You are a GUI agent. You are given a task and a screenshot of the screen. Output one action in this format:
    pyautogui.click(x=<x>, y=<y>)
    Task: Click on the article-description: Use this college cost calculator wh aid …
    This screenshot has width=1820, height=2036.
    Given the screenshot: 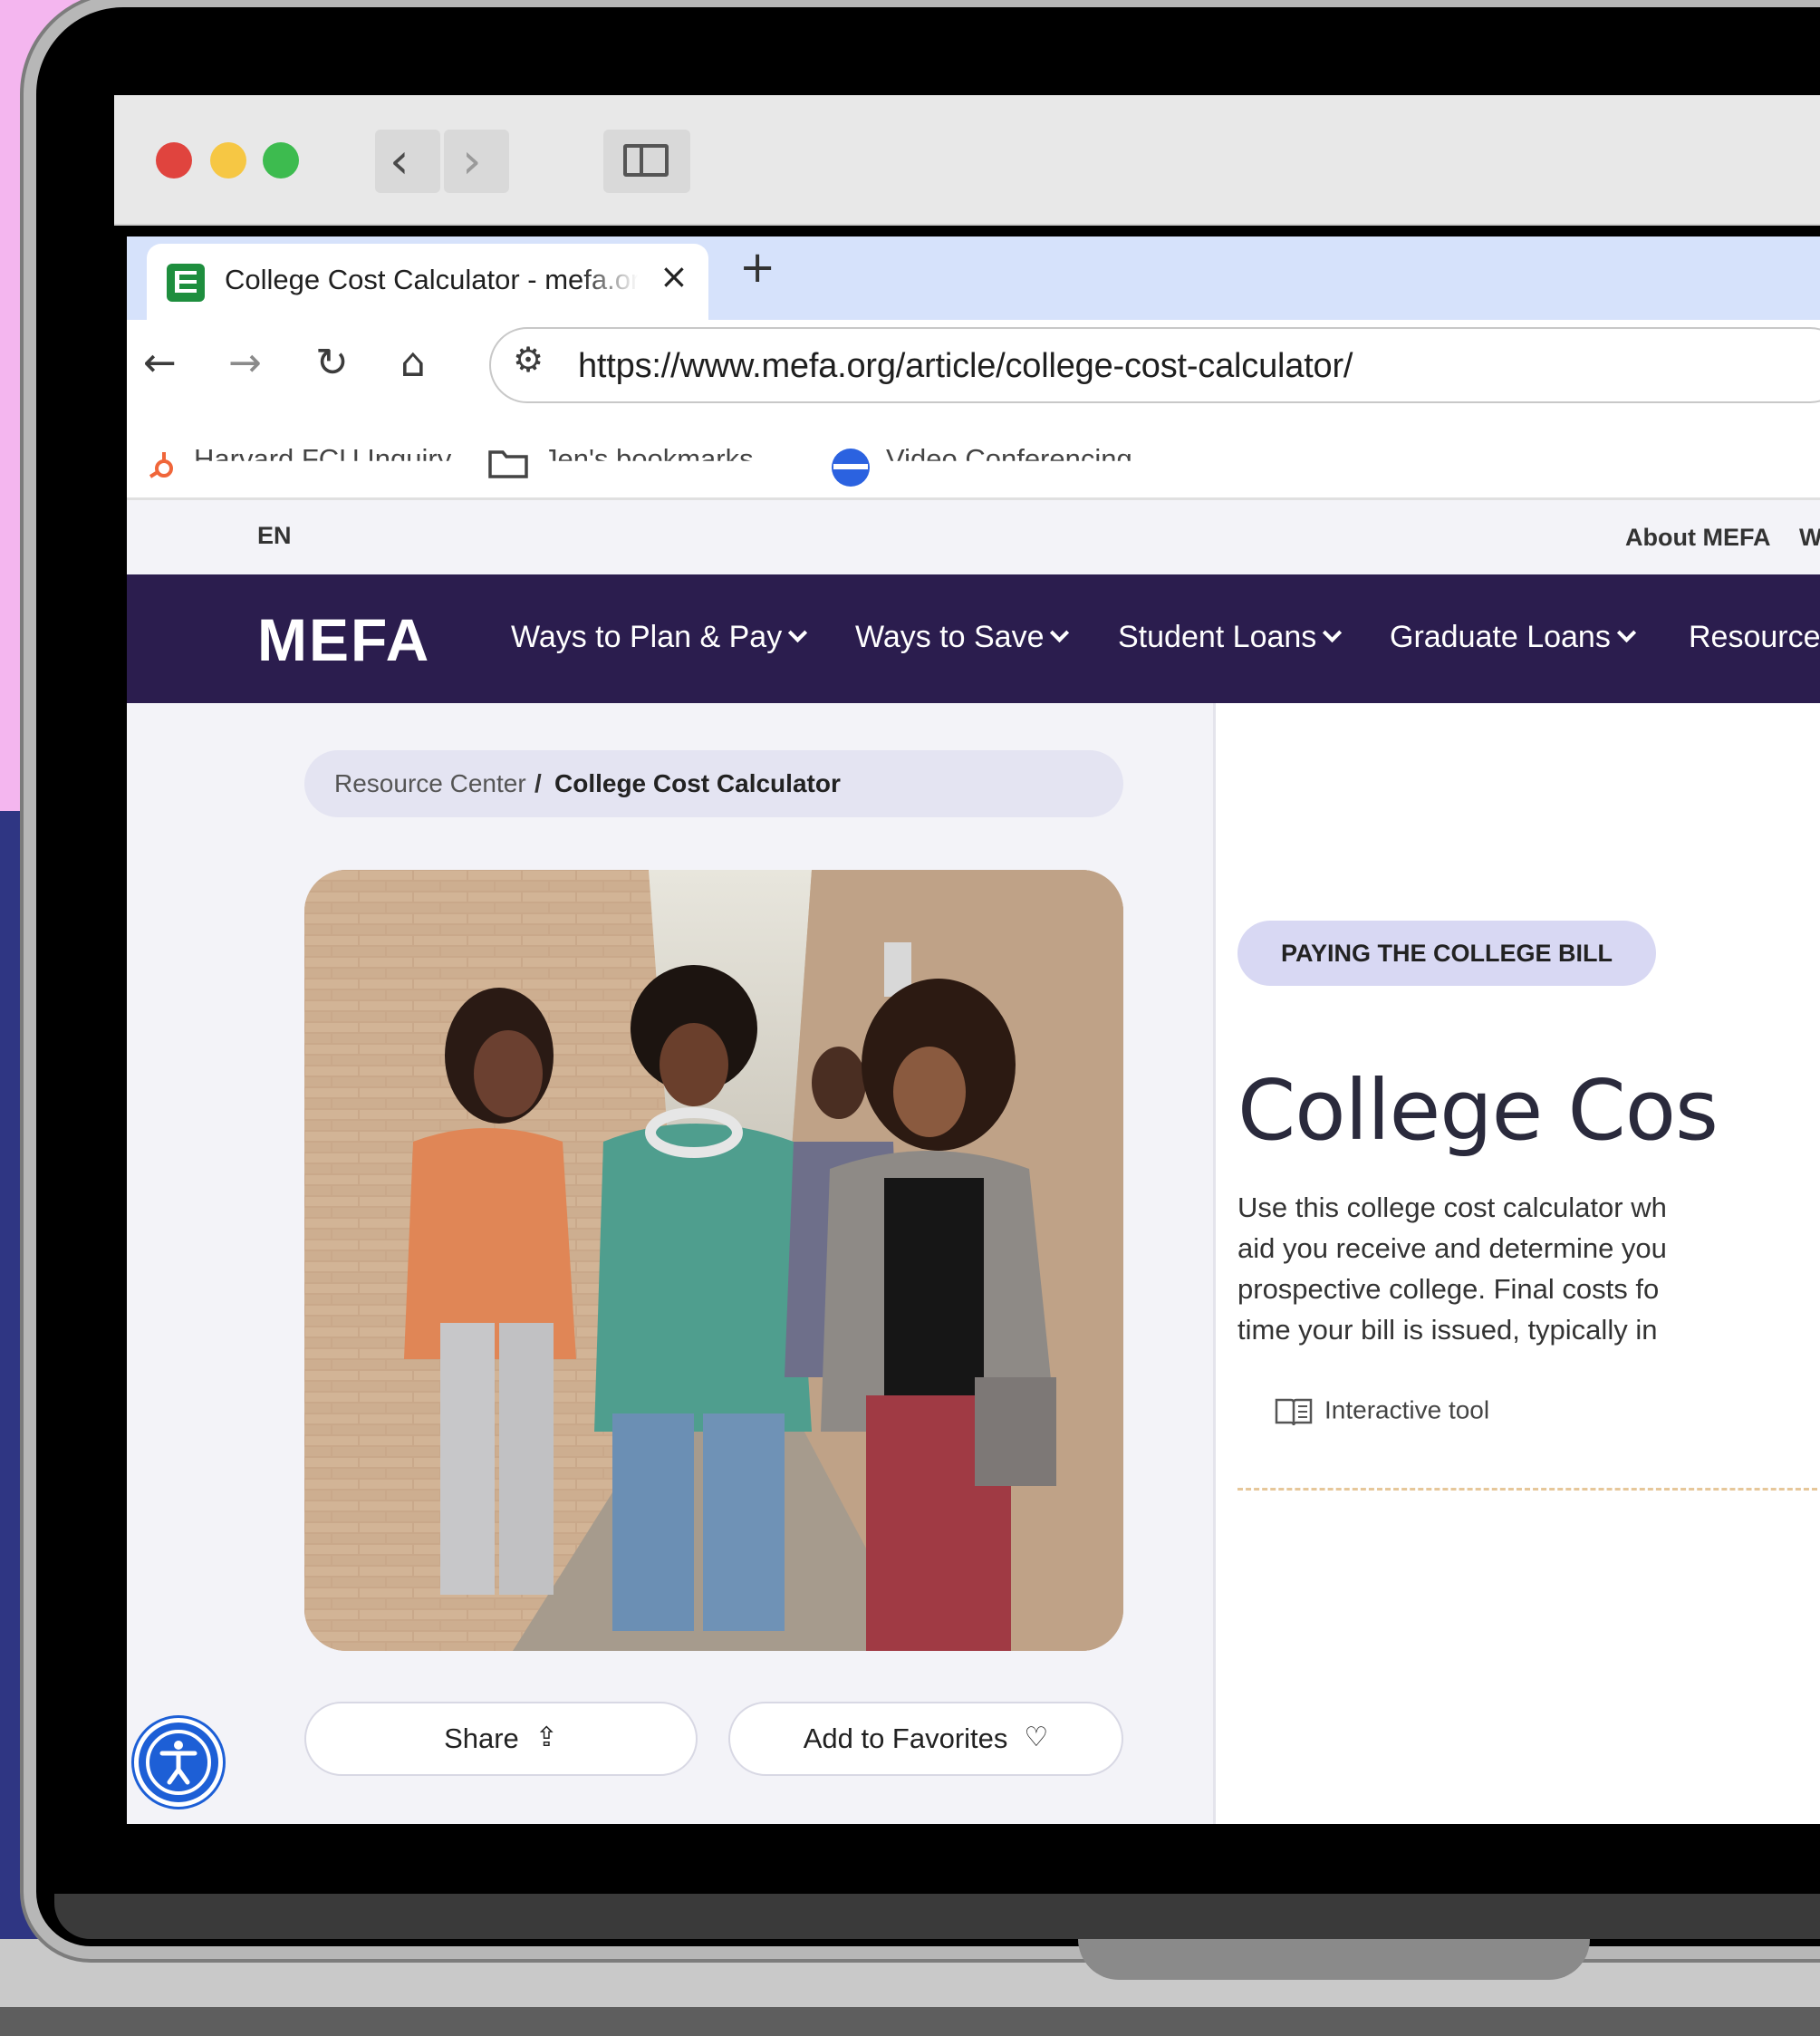 What is the action you would take?
    pyautogui.click(x=1527, y=1268)
    